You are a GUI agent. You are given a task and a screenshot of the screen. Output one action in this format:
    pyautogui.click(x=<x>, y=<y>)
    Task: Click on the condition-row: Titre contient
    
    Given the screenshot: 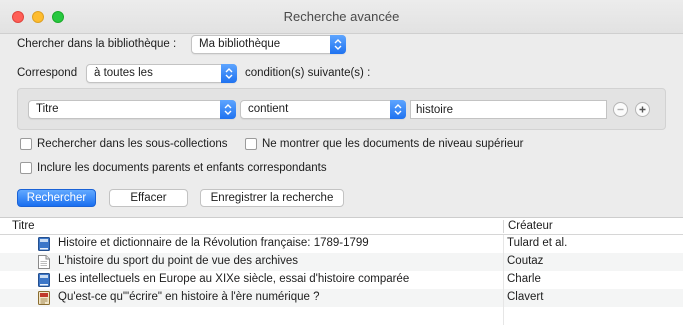 What is the action you would take?
    pyautogui.click(x=341, y=109)
    